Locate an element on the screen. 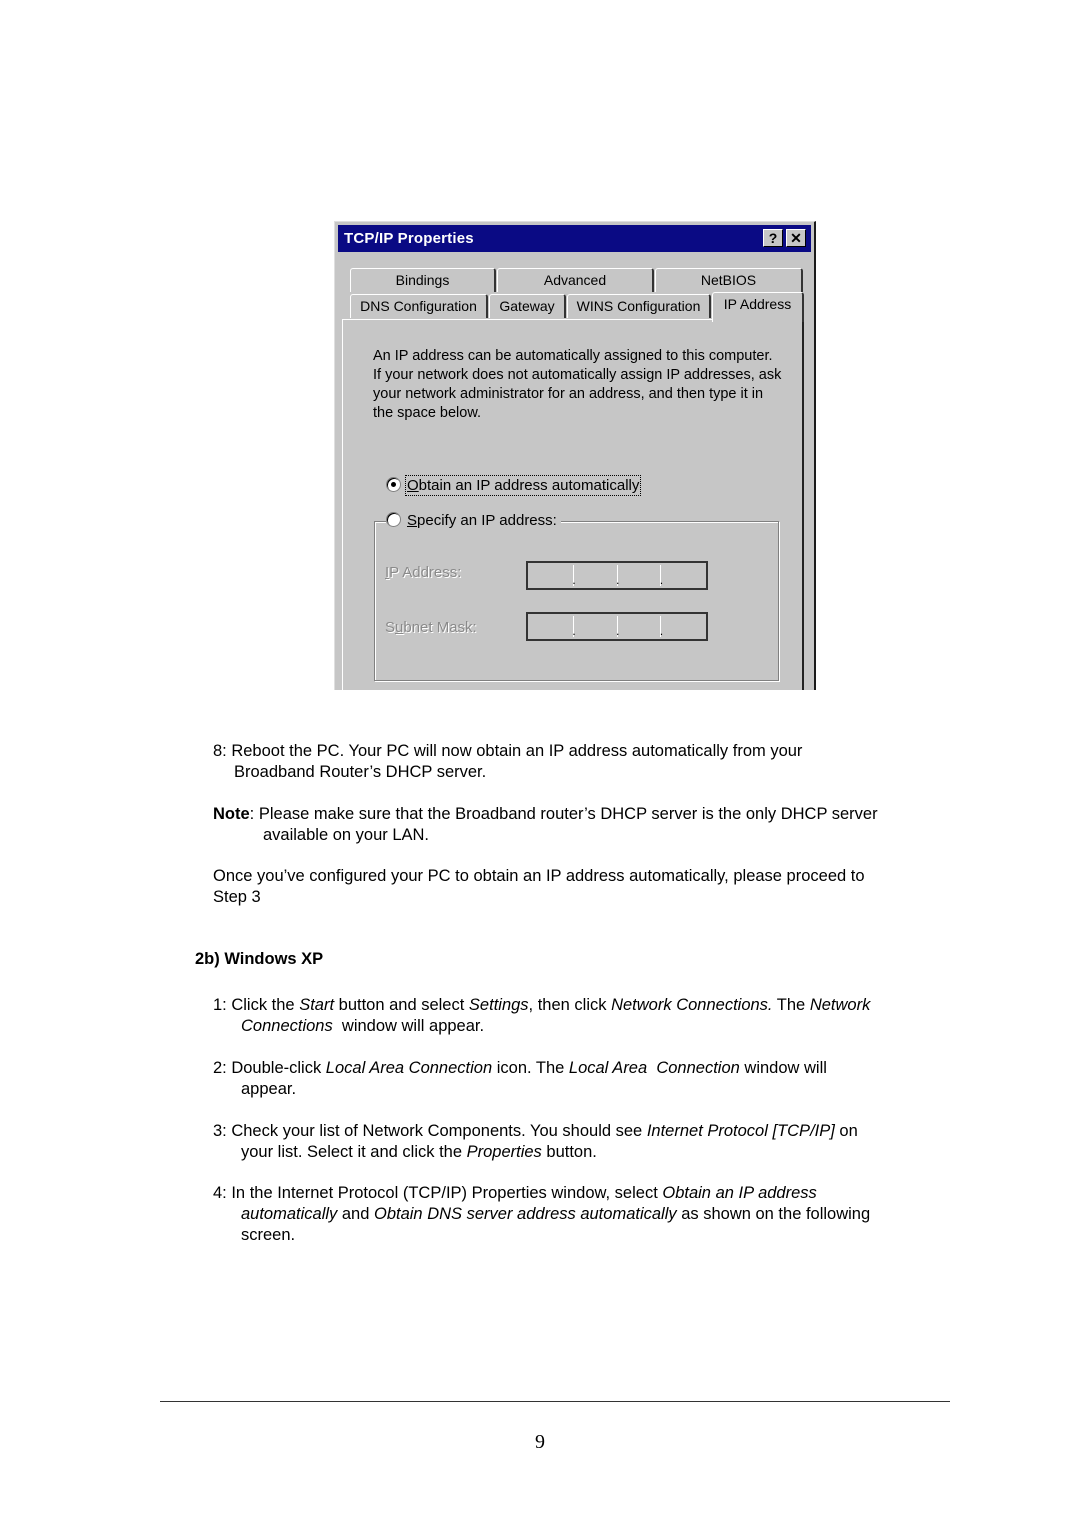 The width and height of the screenshot is (1080, 1528). mask-octet-2: . is located at coordinates (597, 626).